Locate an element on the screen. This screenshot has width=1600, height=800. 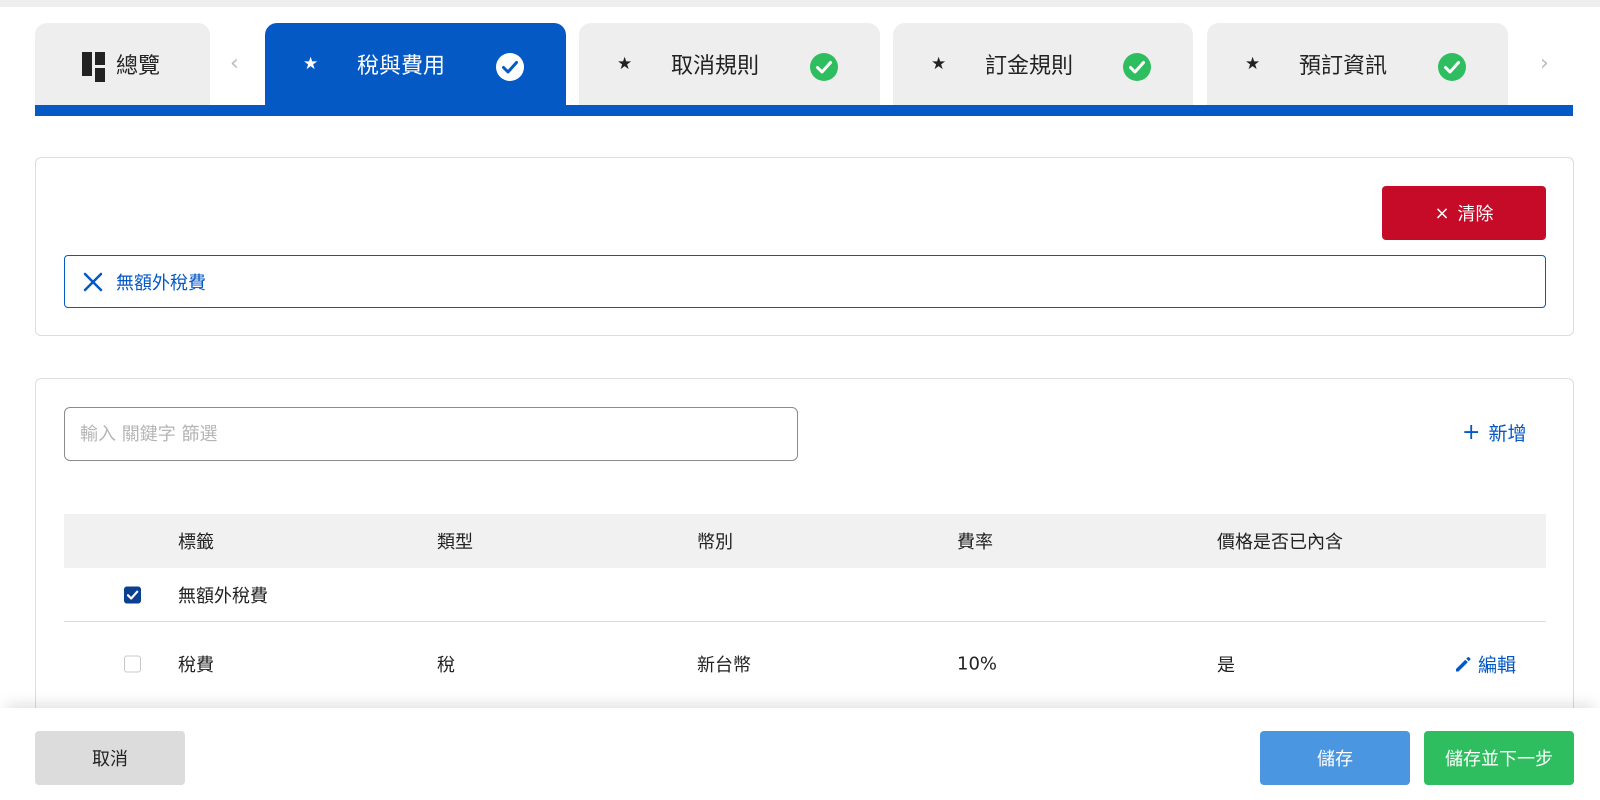
filter-input is located at coordinates (431, 434).